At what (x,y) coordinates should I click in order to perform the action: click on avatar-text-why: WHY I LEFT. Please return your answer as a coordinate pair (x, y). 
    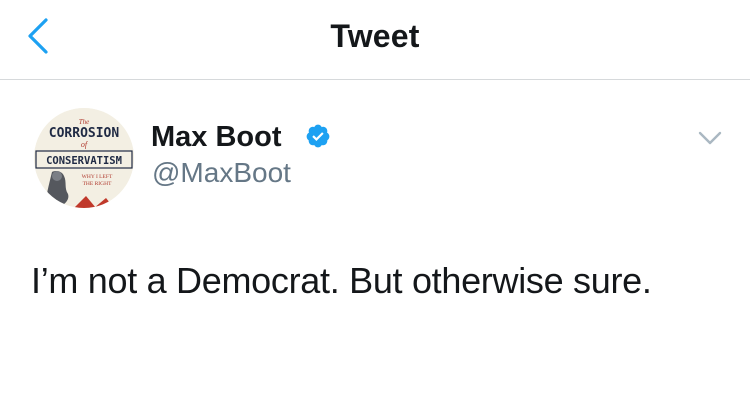
    Looking at the image, I should click on (97, 177).